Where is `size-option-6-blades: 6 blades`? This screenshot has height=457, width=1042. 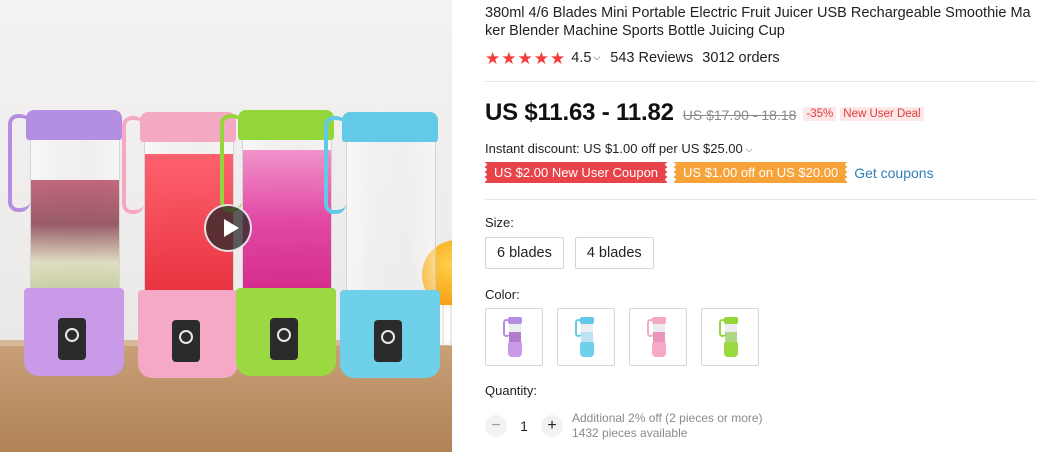 size-option-6-blades: 6 blades is located at coordinates (524, 253).